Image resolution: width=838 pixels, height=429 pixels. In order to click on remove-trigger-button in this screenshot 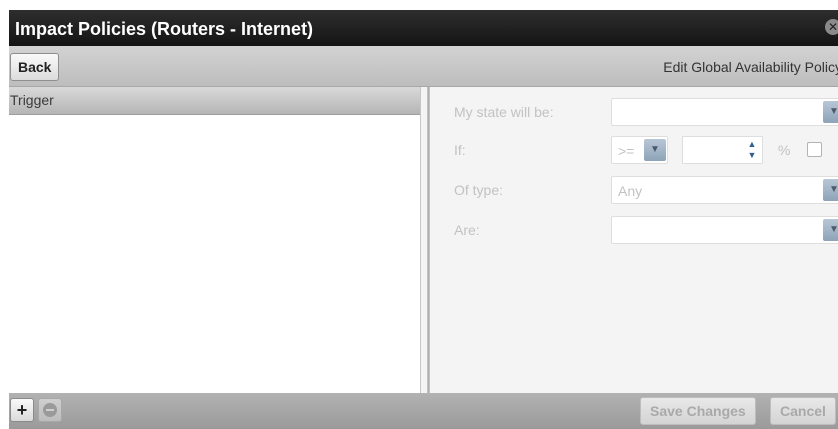, I will do `click(50, 410)`.